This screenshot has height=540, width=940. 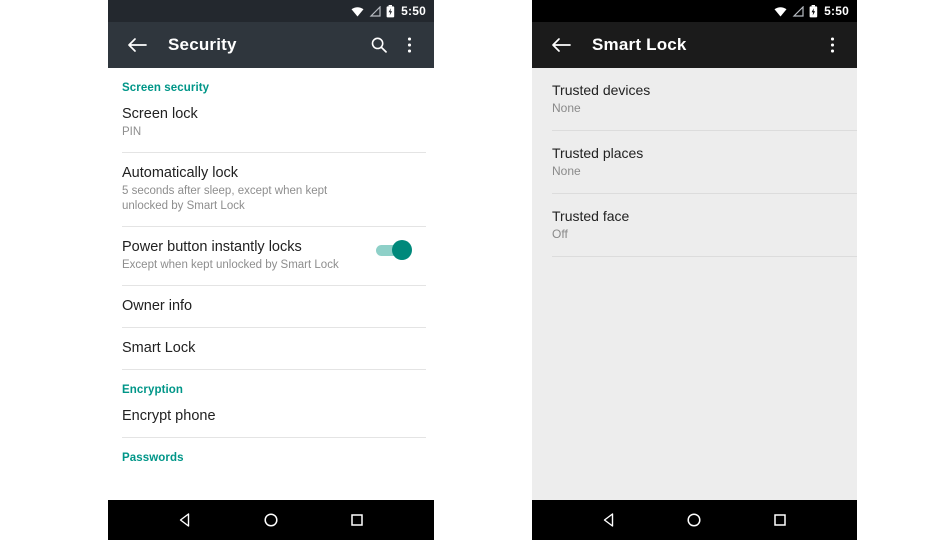 What do you see at coordinates (639, 44) in the screenshot?
I see `page-title: Smart Lock` at bounding box center [639, 44].